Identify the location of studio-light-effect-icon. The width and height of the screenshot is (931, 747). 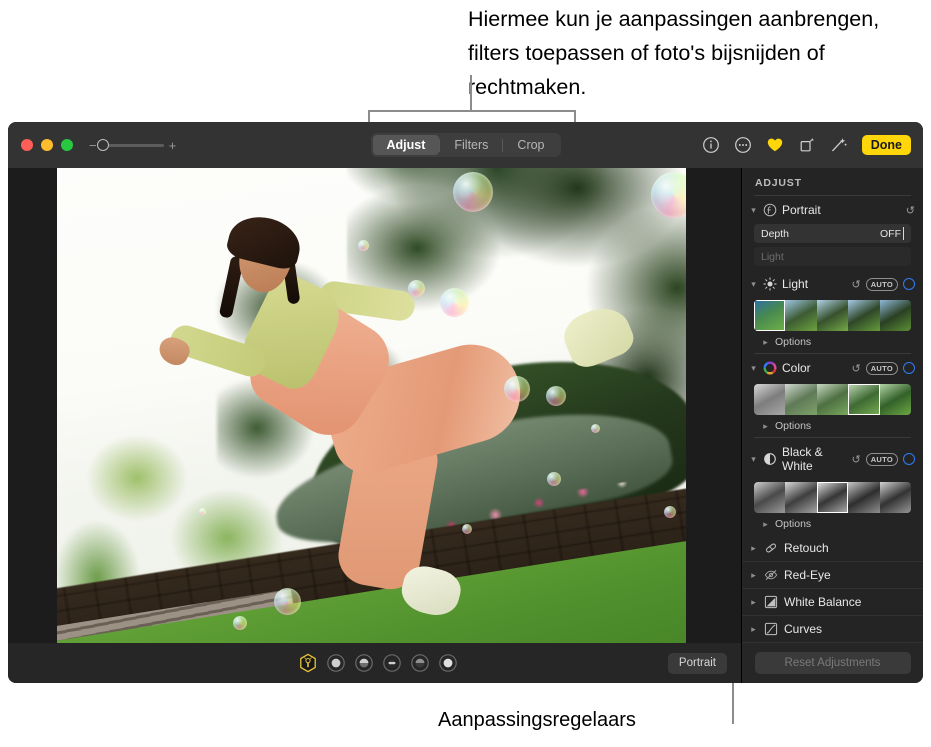
(336, 663).